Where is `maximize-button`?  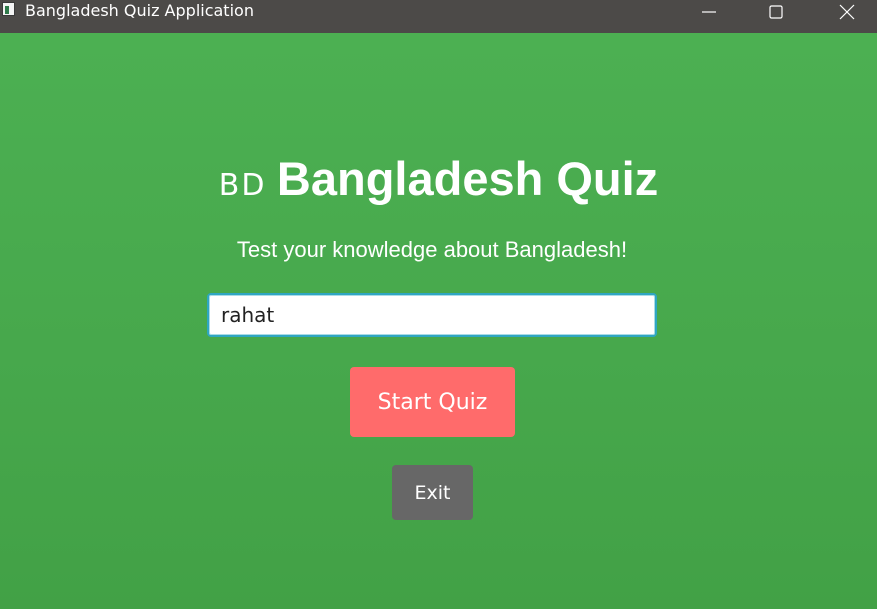 maximize-button is located at coordinates (776, 12).